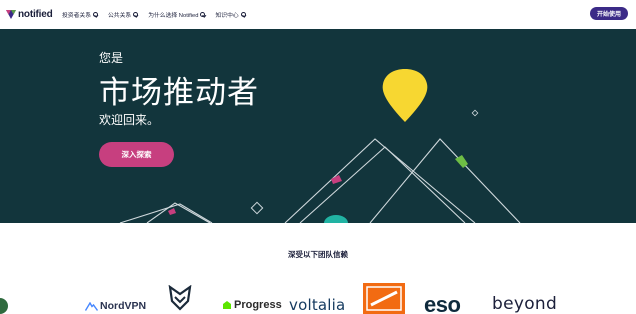 Image resolution: width=636 pixels, height=314 pixels. I want to click on beyond-logo: beyond, so click(525, 304).